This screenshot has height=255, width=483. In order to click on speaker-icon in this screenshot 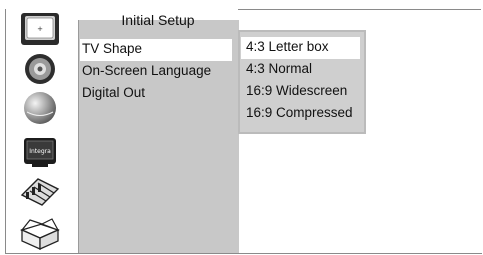, I will do `click(40, 69)`.